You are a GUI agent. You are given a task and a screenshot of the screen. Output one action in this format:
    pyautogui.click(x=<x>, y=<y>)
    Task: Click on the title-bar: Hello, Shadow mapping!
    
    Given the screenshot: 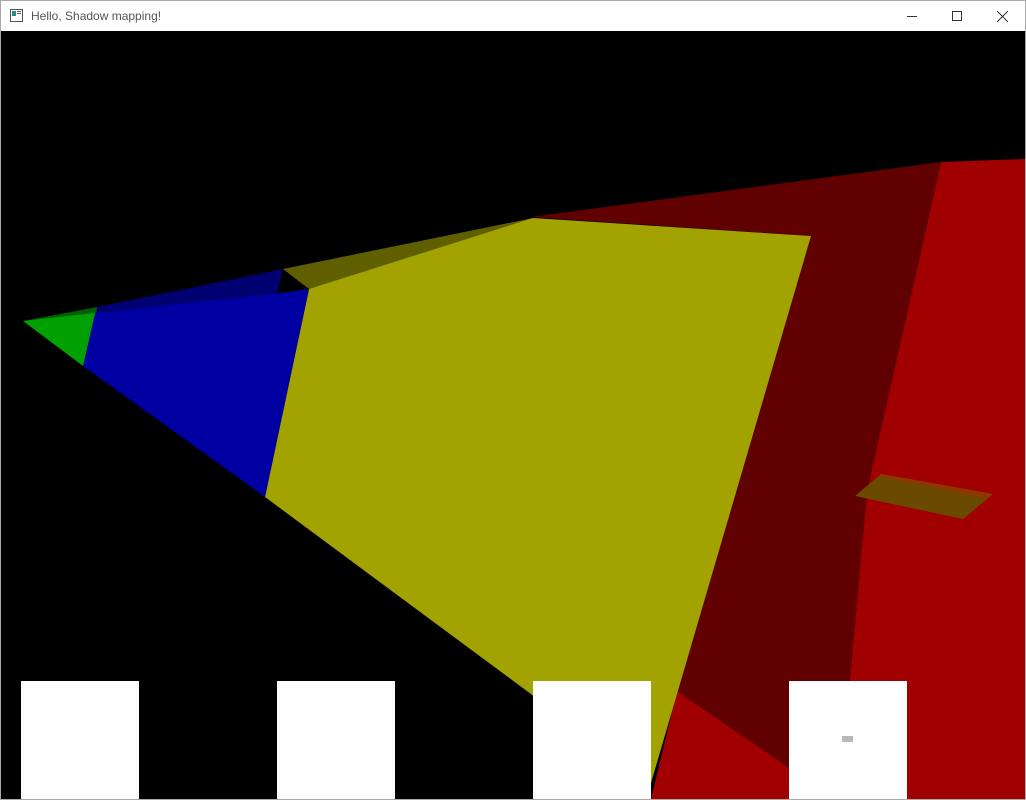 What is the action you would take?
    pyautogui.click(x=513, y=16)
    